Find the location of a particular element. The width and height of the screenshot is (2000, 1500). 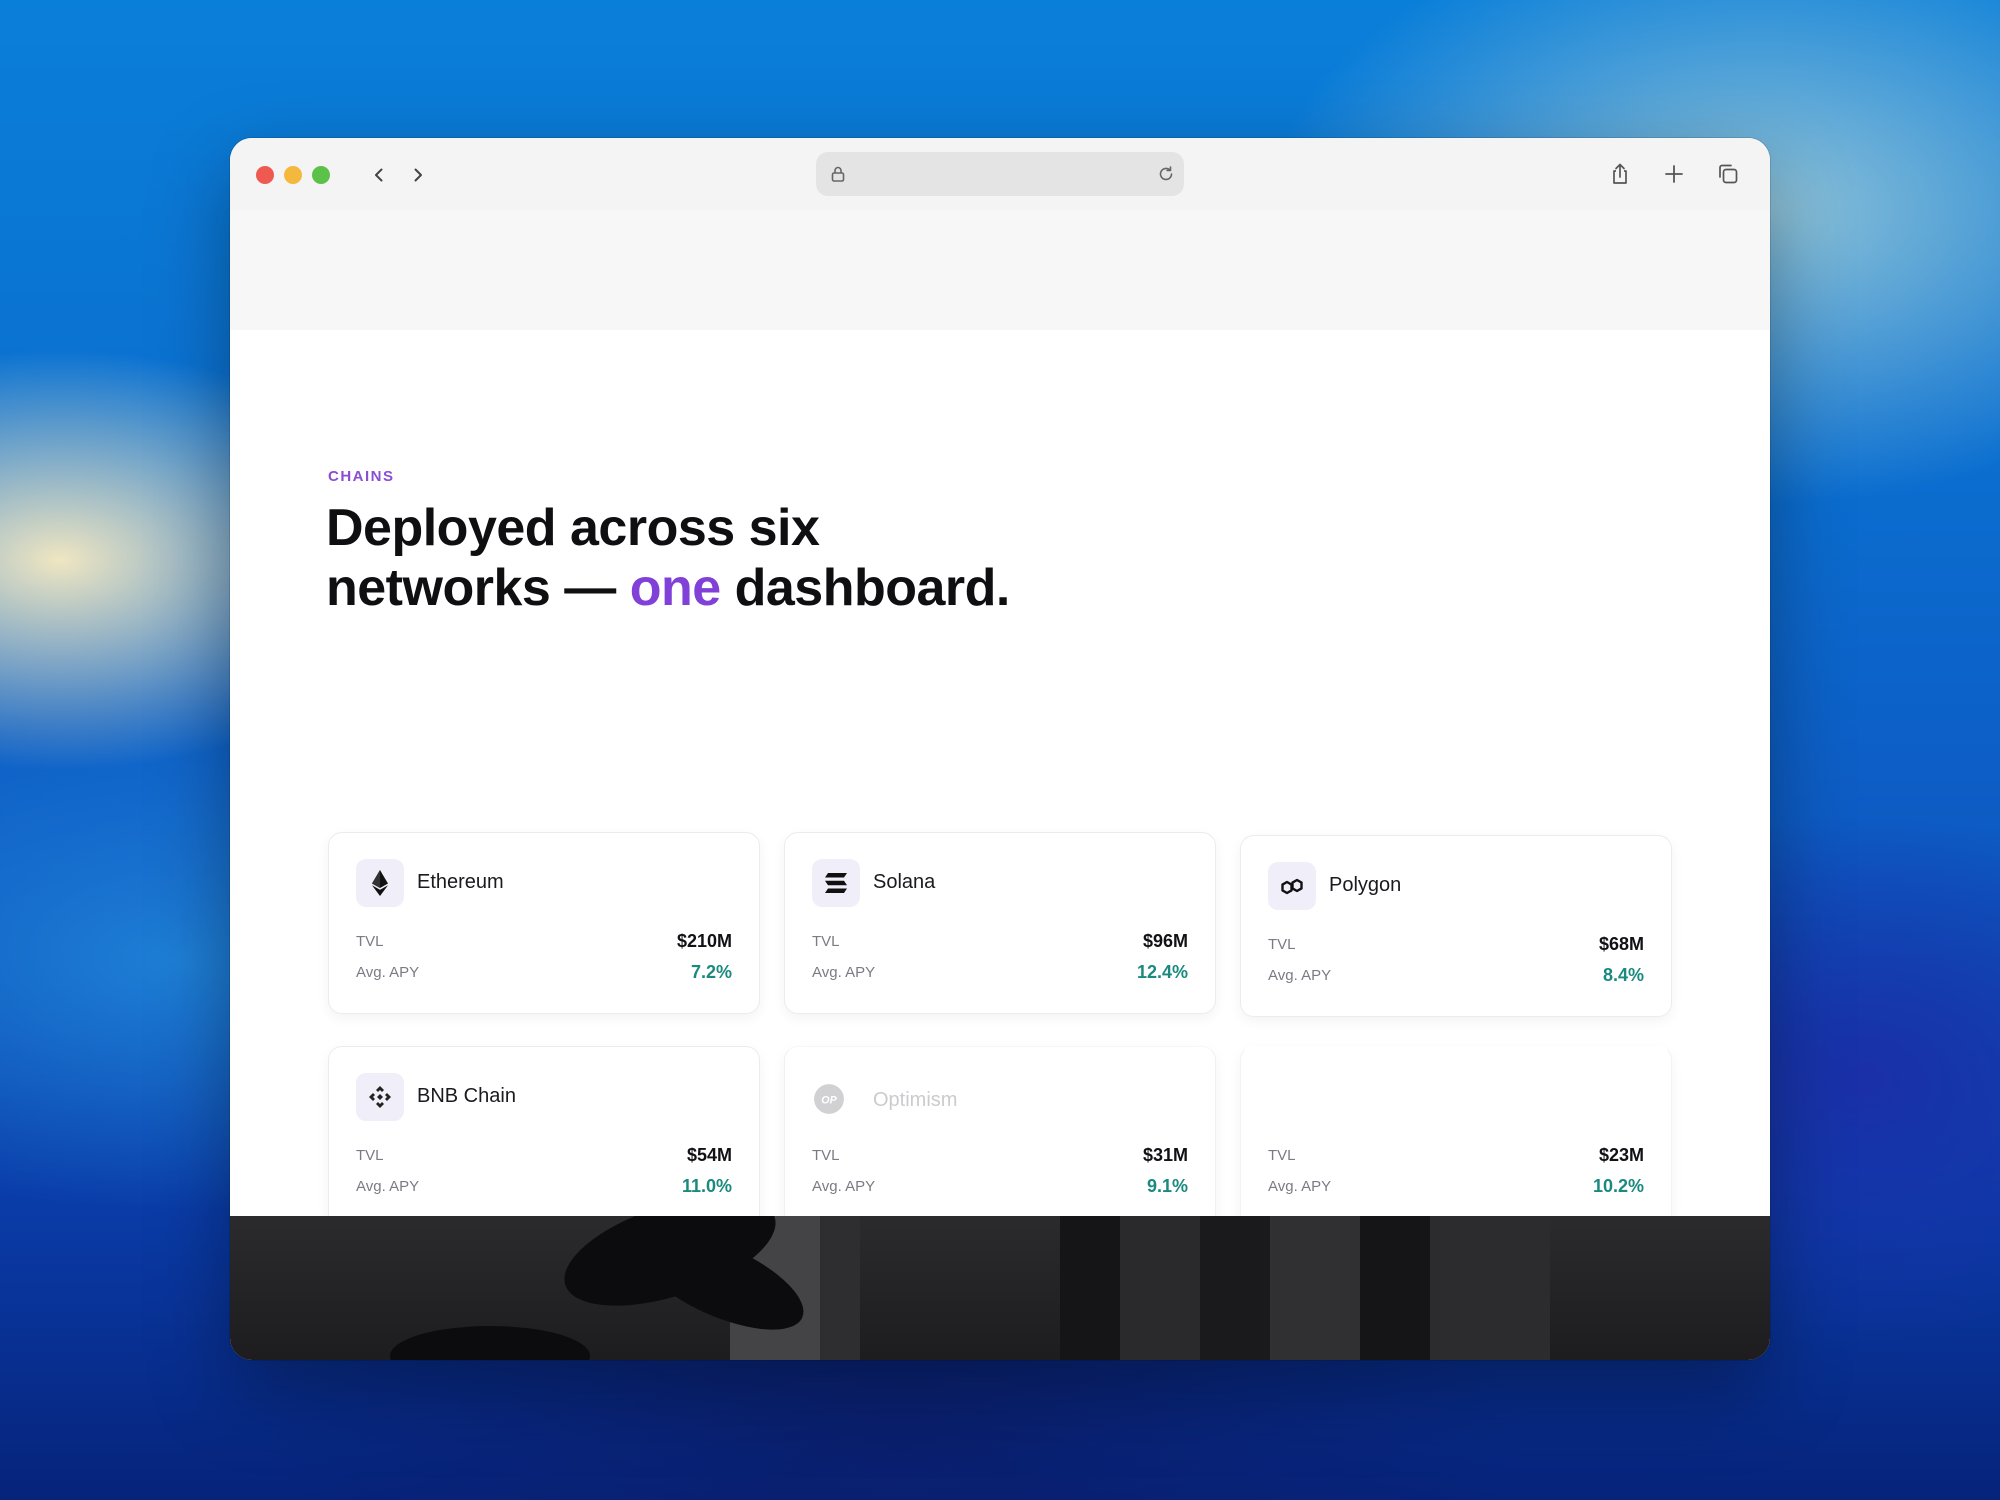

forward-button is located at coordinates (418, 175).